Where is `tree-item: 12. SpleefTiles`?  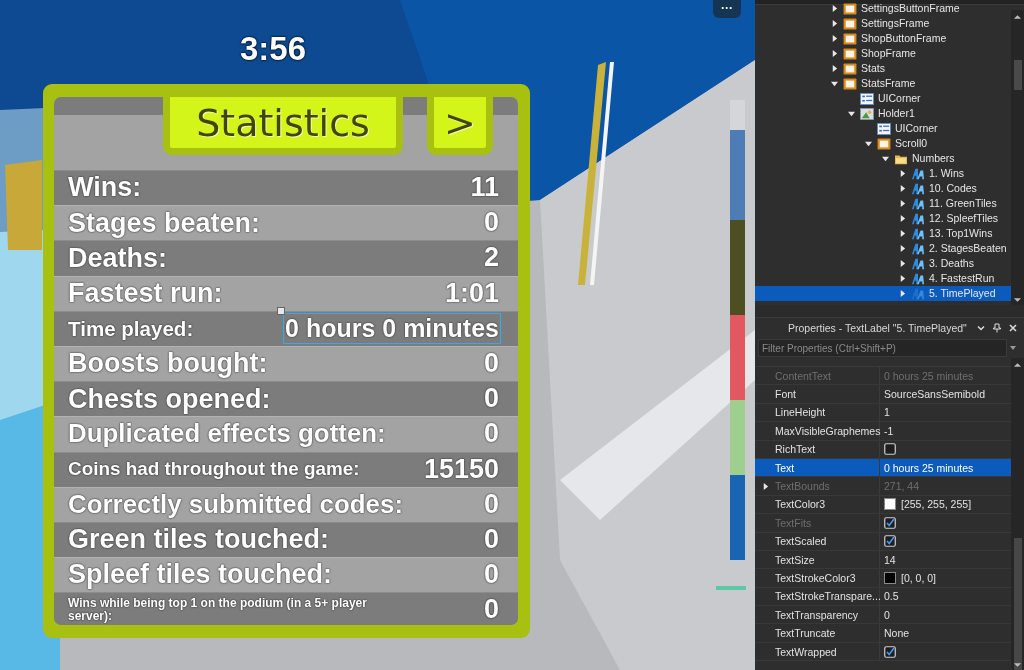
tree-item: 12. SpleefTiles is located at coordinates (883, 218).